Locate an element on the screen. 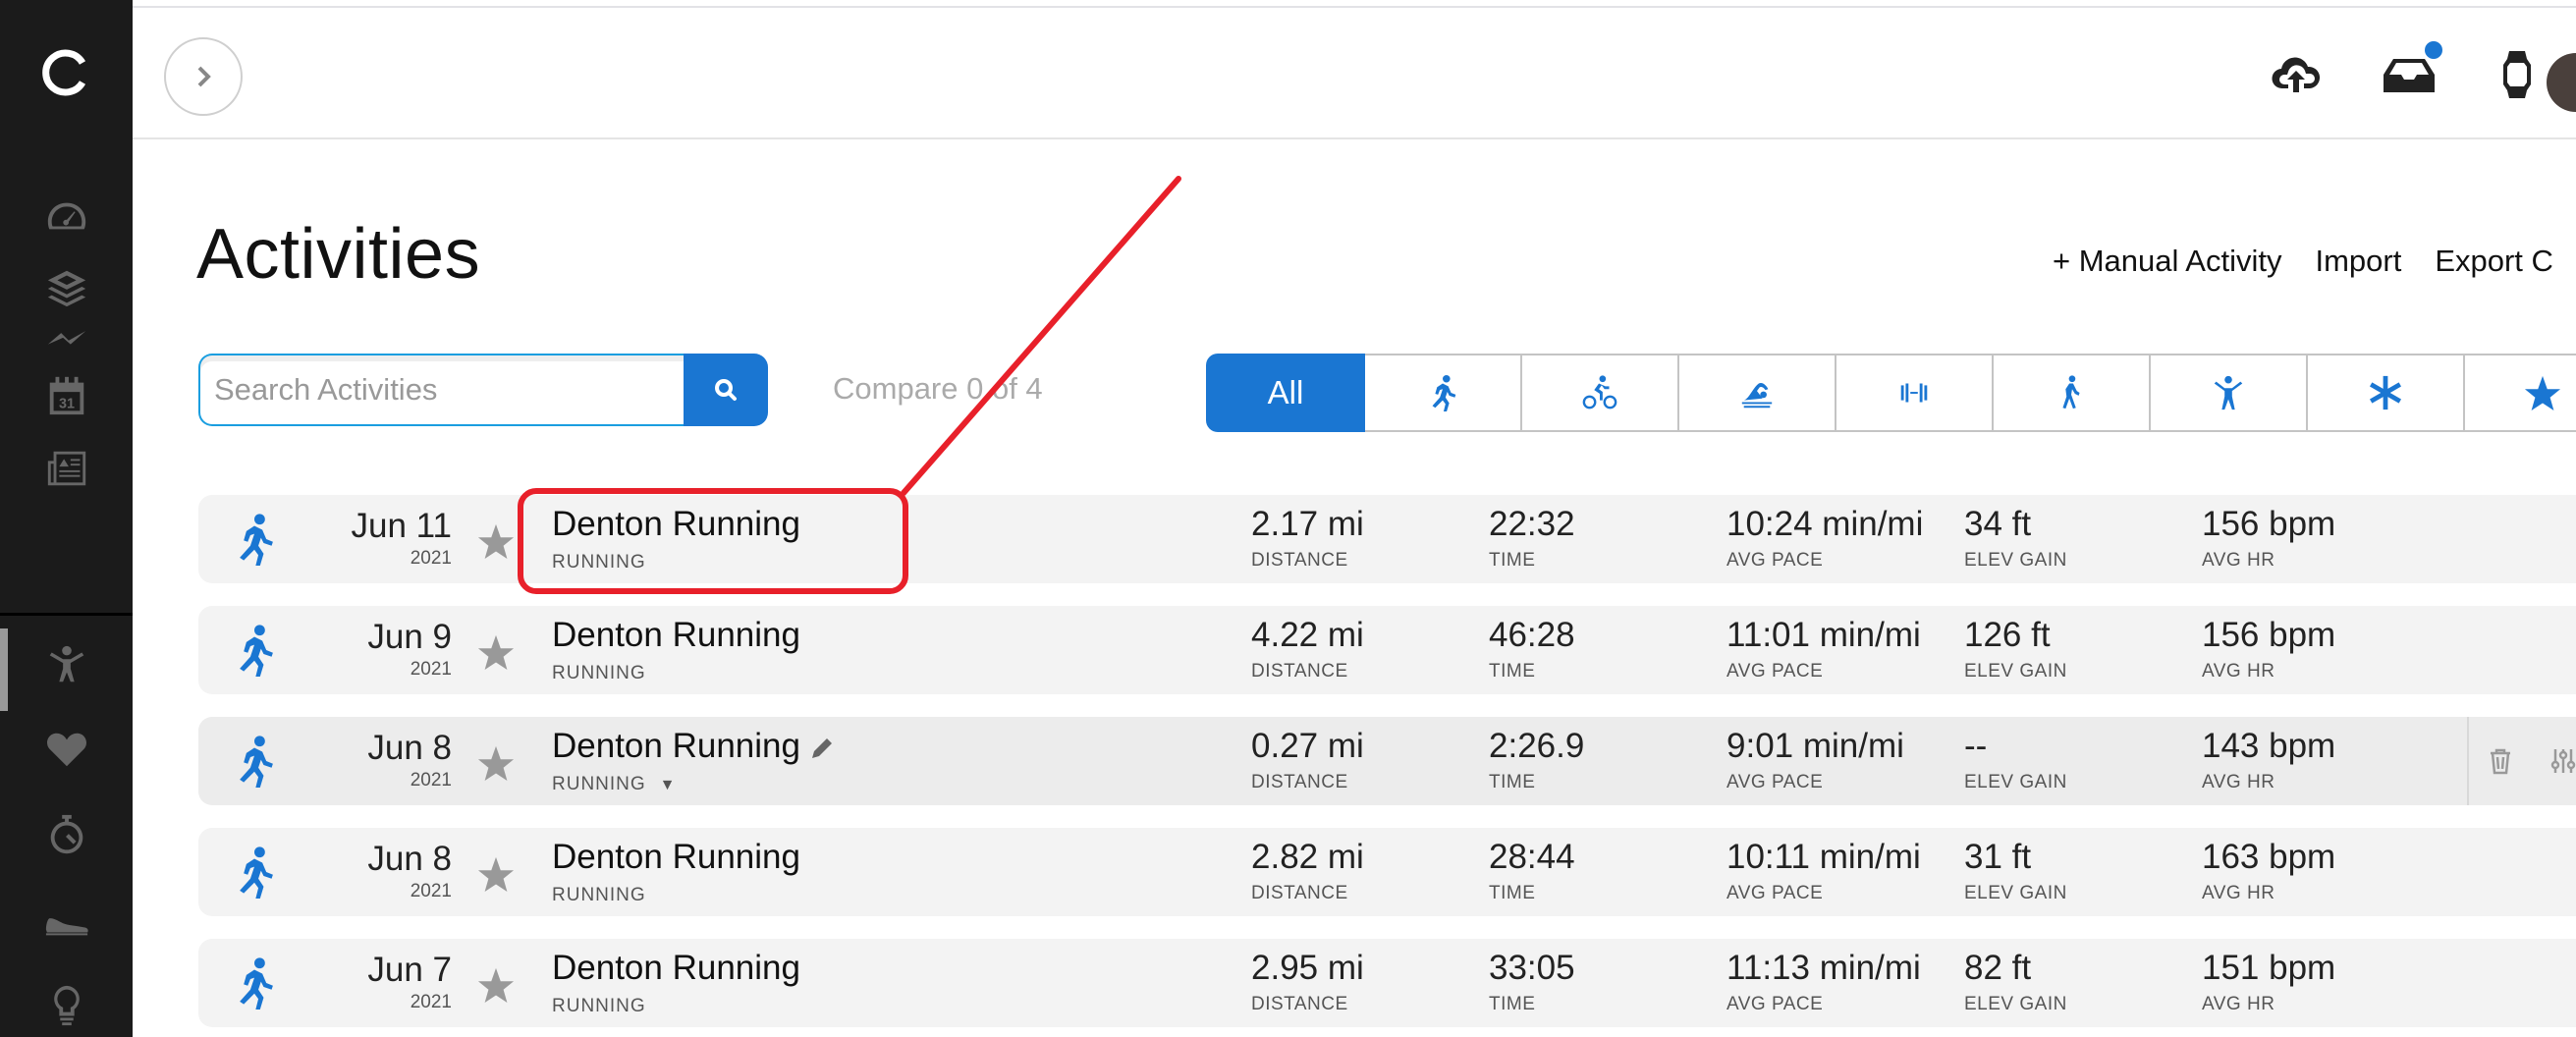  asterisk-icon is located at coordinates (2385, 393).